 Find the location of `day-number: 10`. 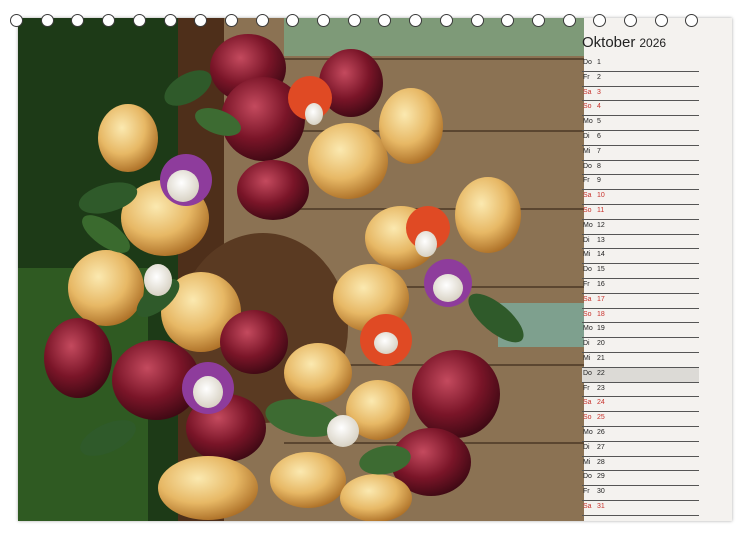

day-number: 10 is located at coordinates (601, 196).